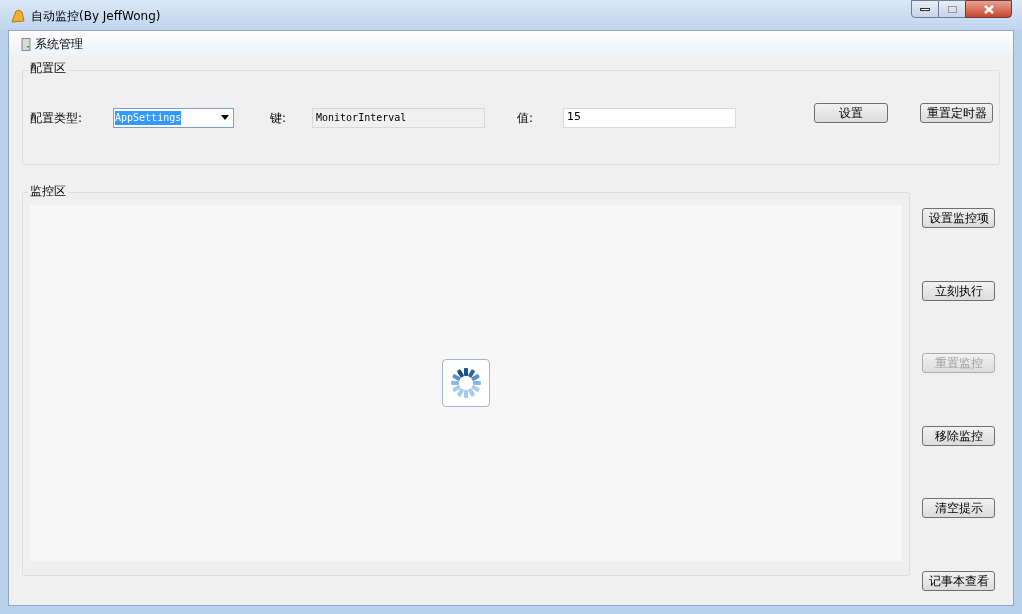 The image size is (1022, 614). I want to click on button: 记事本查看, so click(958, 580).